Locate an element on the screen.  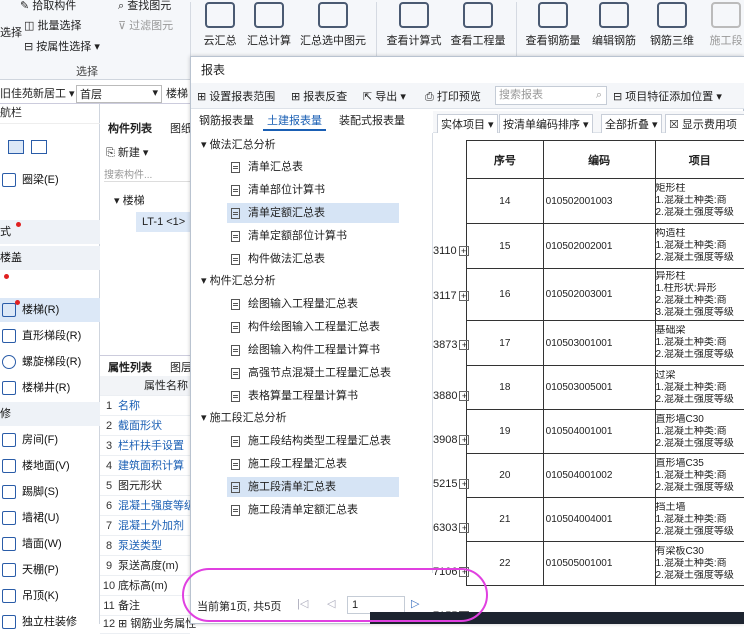
export-button: ⇱ 导出 ▾ is located at coordinates (384, 96).